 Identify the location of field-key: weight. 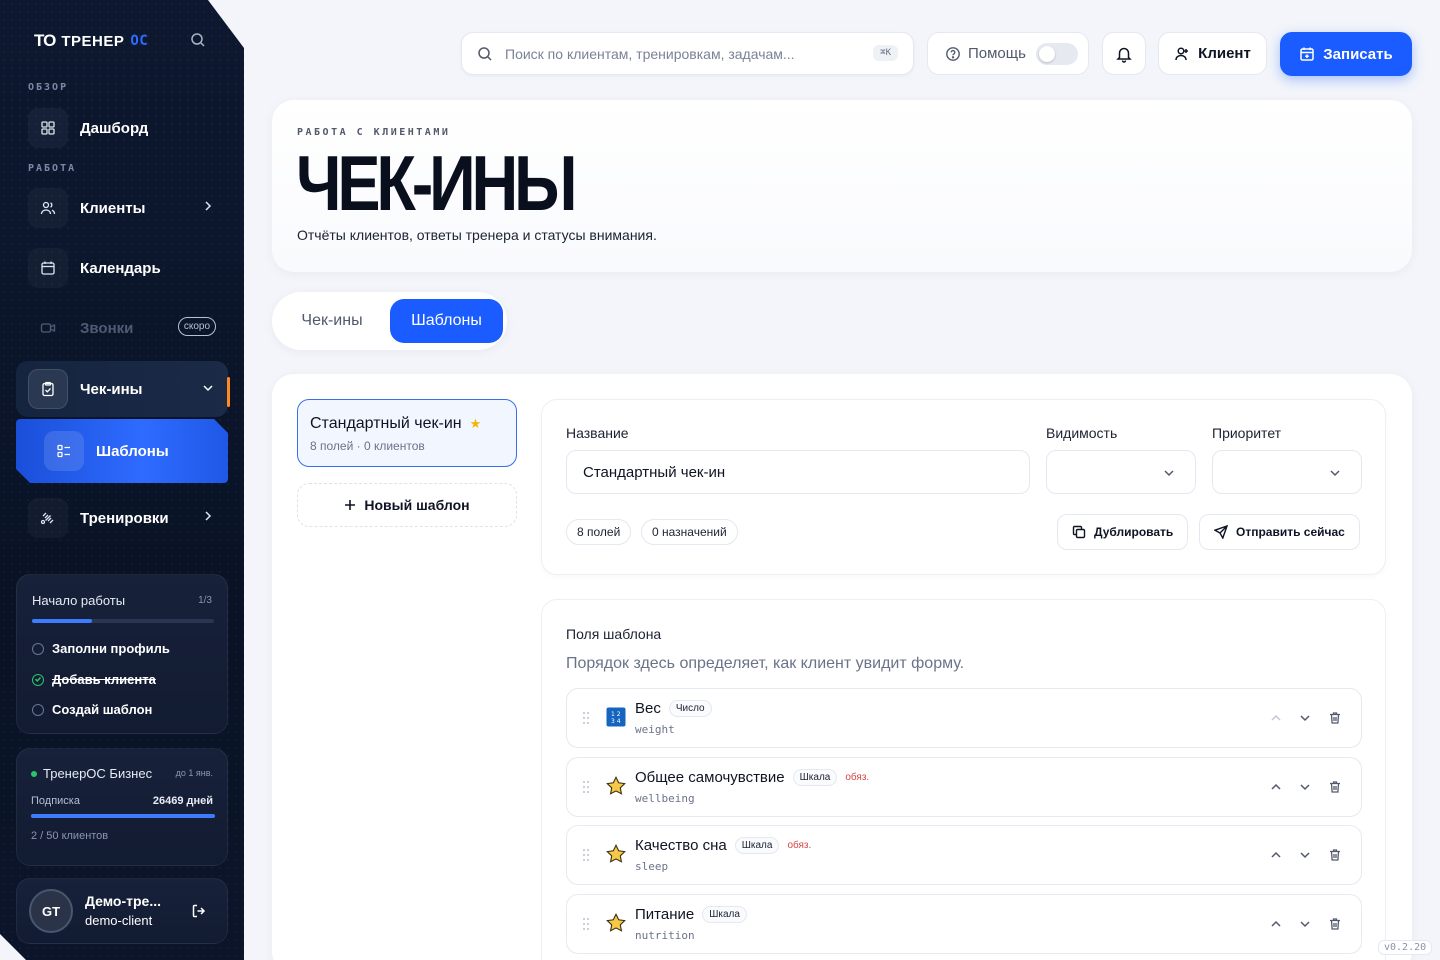
(655, 729).